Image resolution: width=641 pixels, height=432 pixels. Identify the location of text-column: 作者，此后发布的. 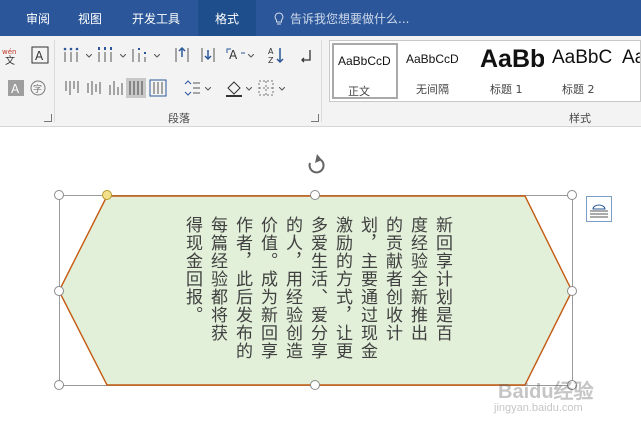
(242, 288).